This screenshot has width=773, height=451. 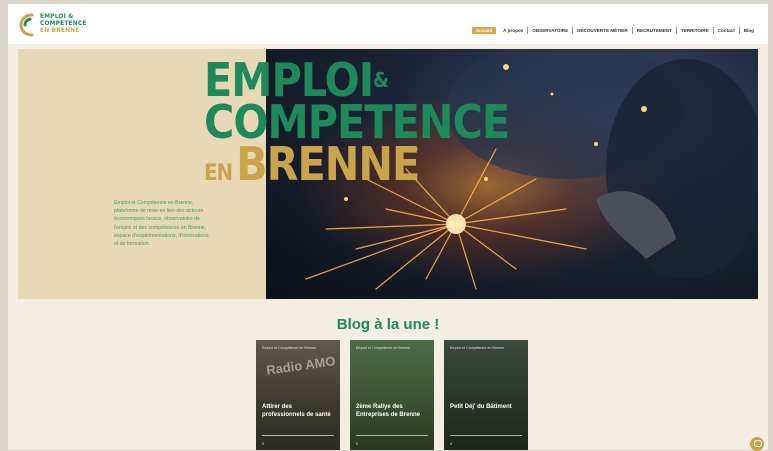 I want to click on card-photo-sign: Radio AMO, so click(x=301, y=365).